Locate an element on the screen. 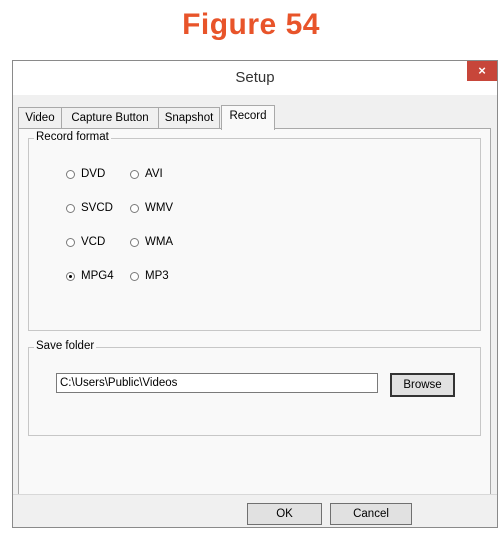 The image size is (502, 533). radio-circle-dvd is located at coordinates (70, 174).